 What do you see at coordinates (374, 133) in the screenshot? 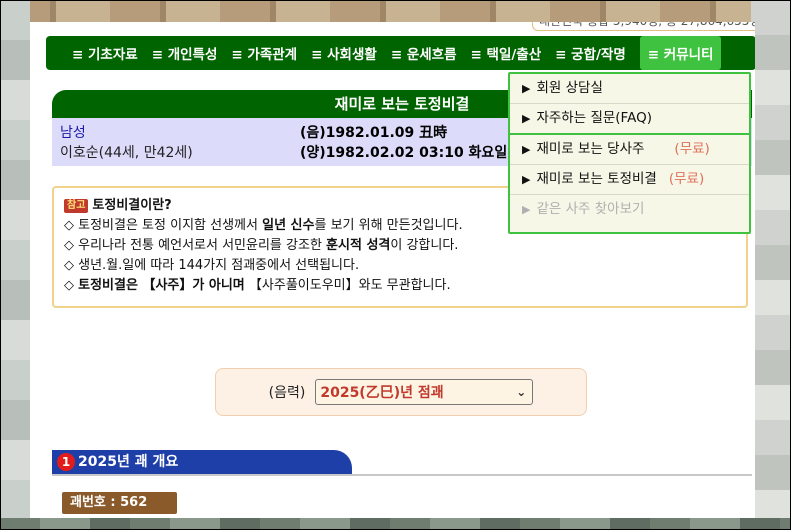
I see `lunar-birth: (음)1982.01.09 丑時` at bounding box center [374, 133].